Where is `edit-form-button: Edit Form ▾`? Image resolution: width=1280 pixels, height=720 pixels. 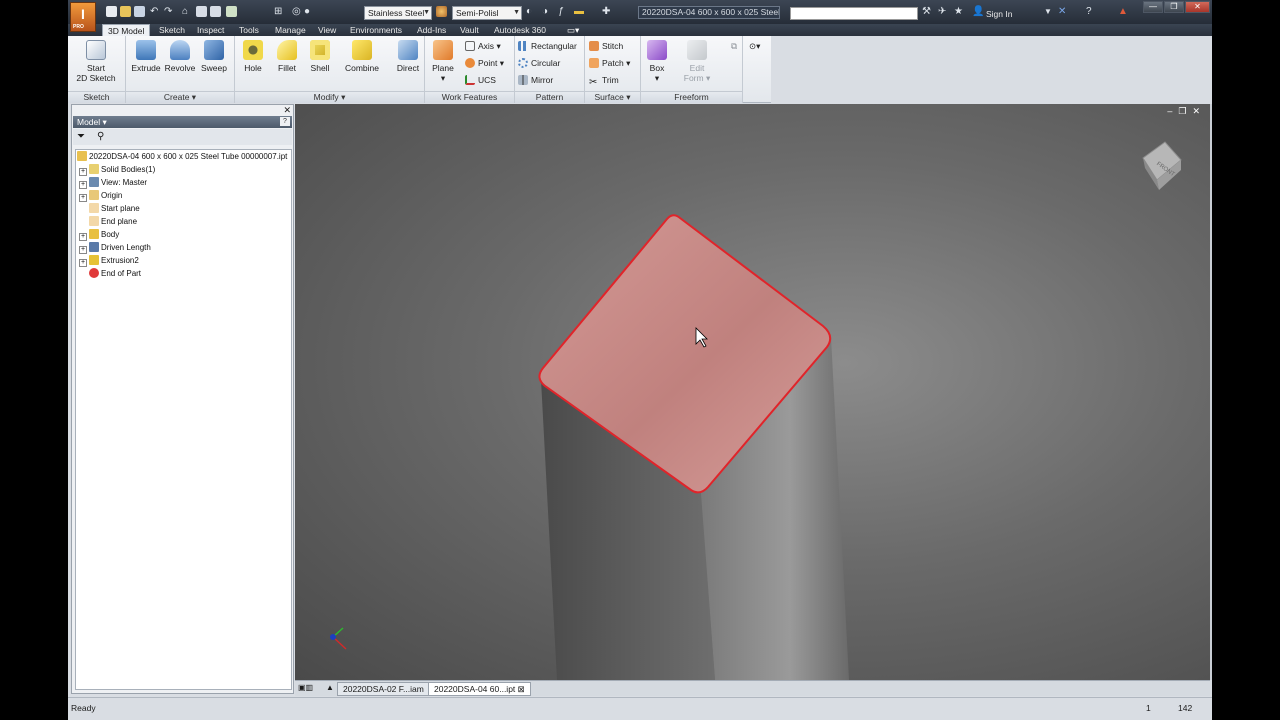 edit-form-button: Edit Form ▾ is located at coordinates (697, 61).